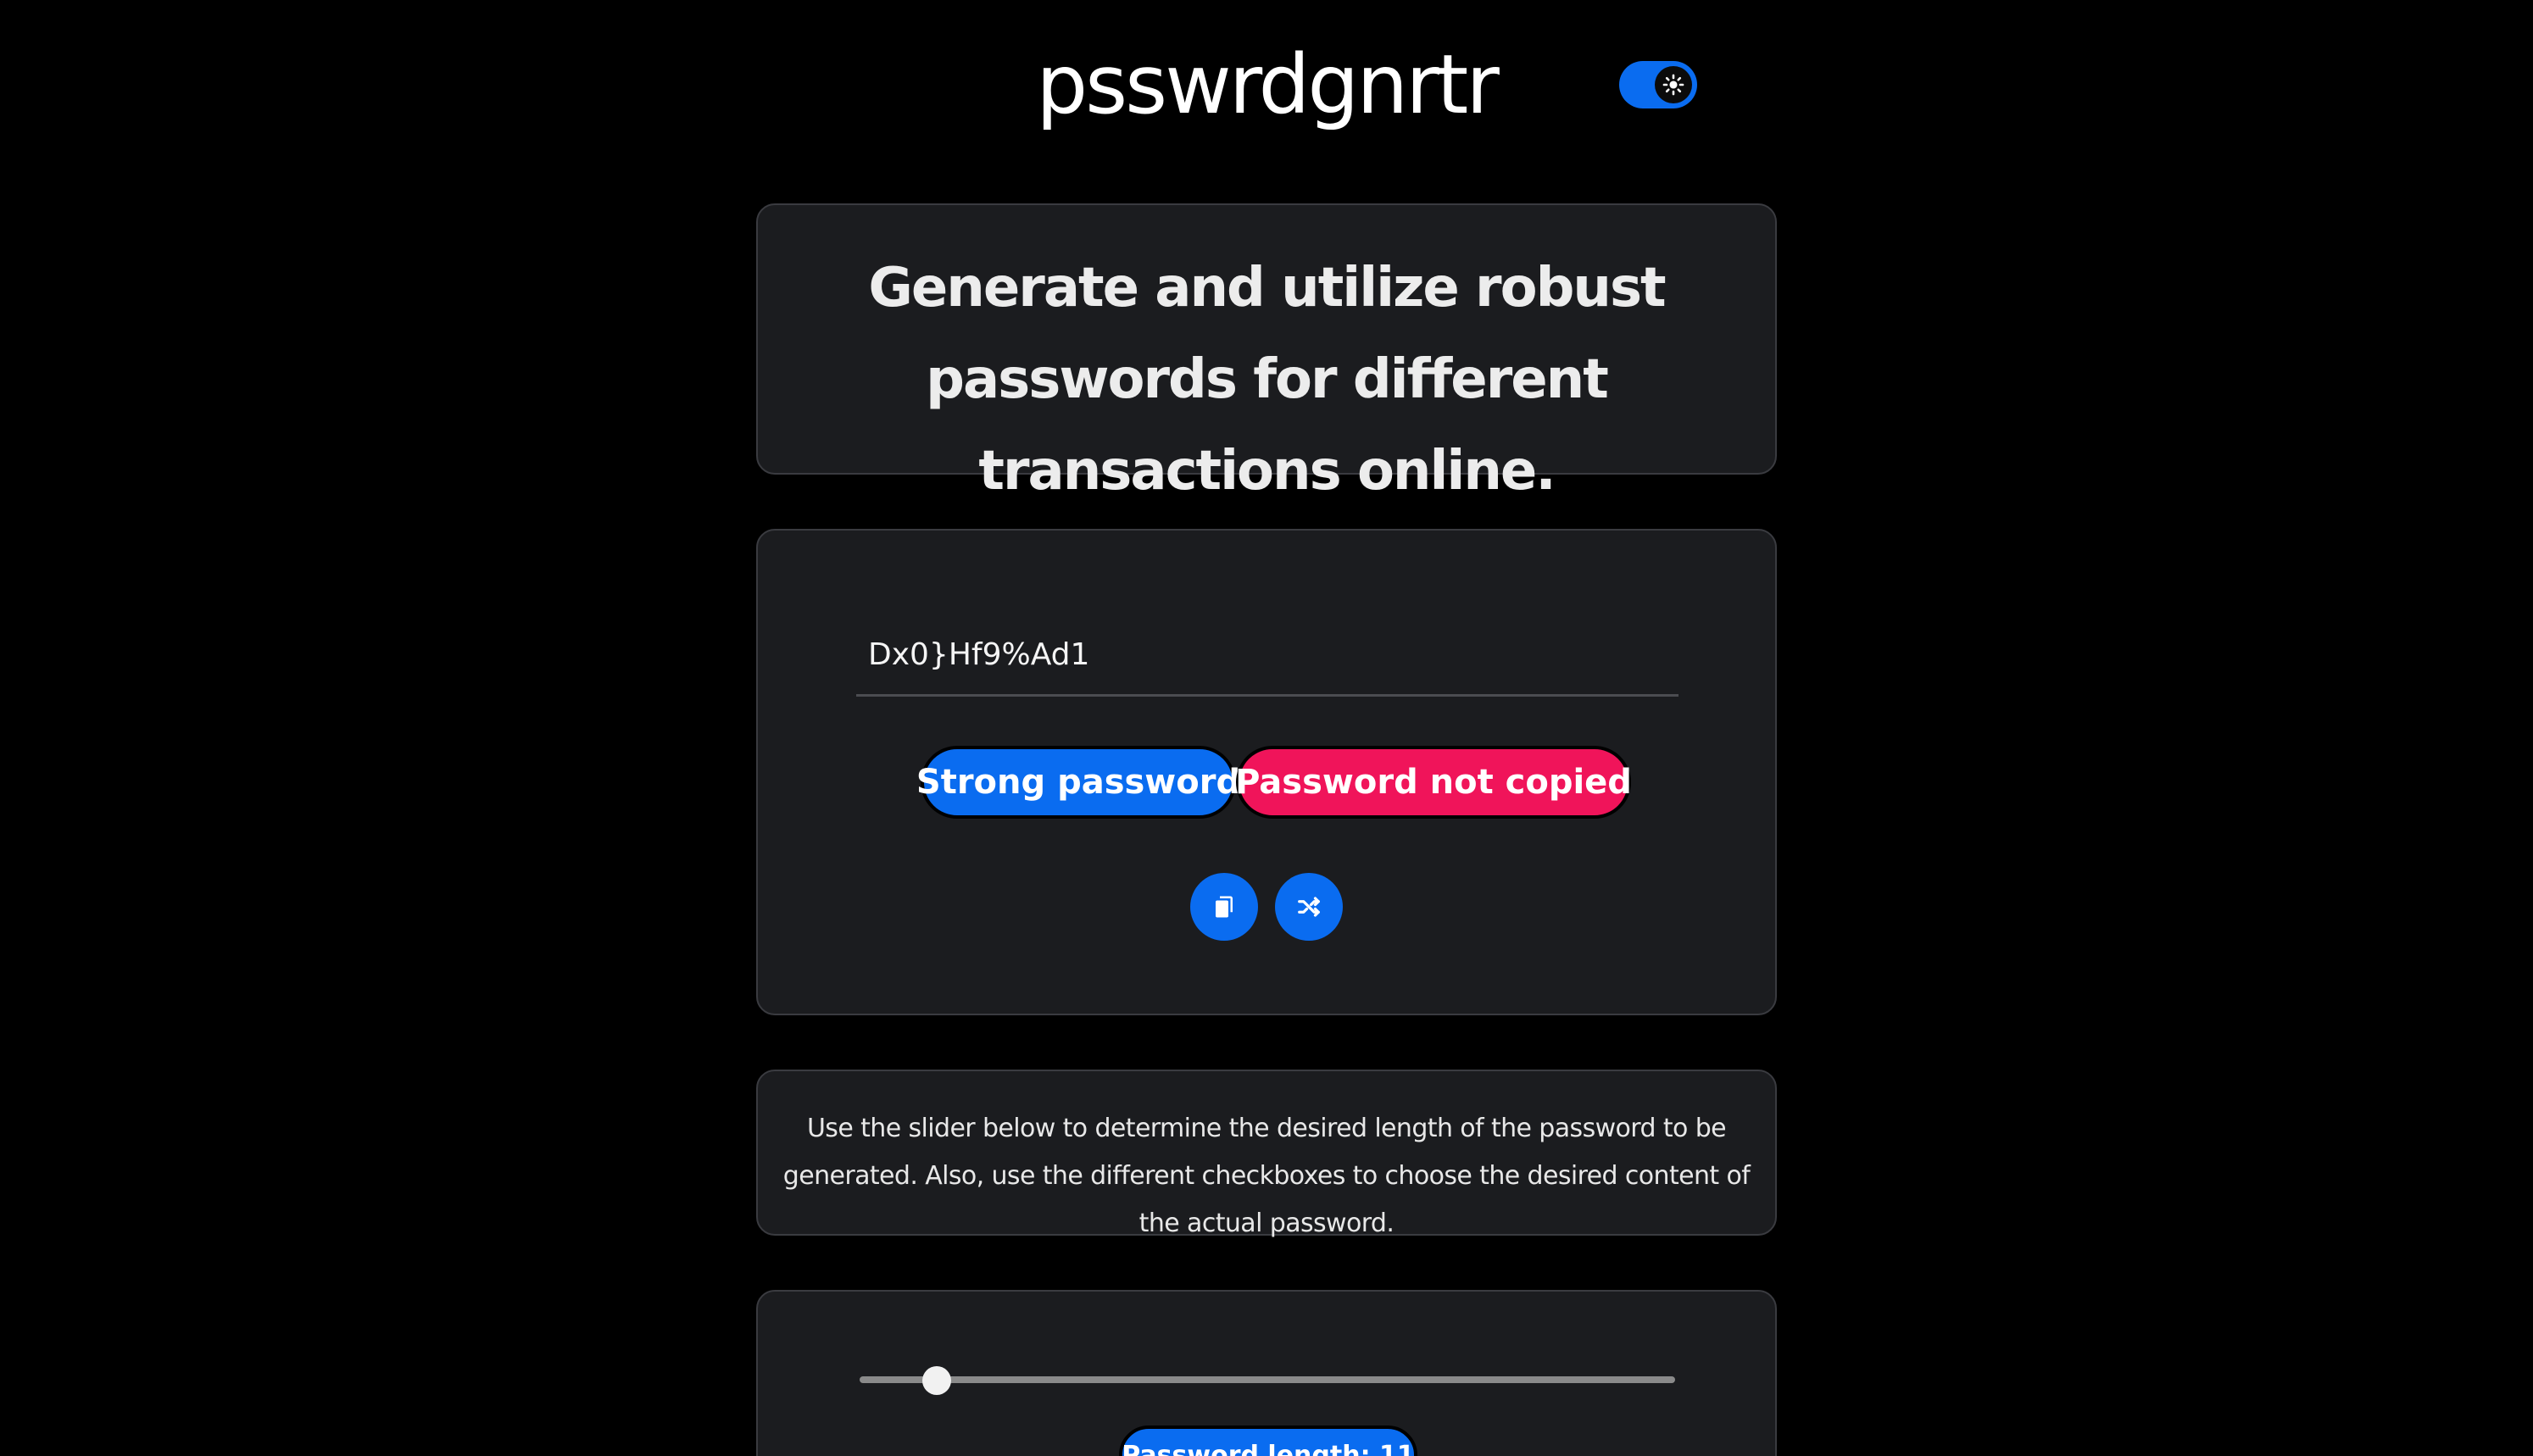 The image size is (2533, 1456). I want to click on theme-toggle, so click(1658, 84).